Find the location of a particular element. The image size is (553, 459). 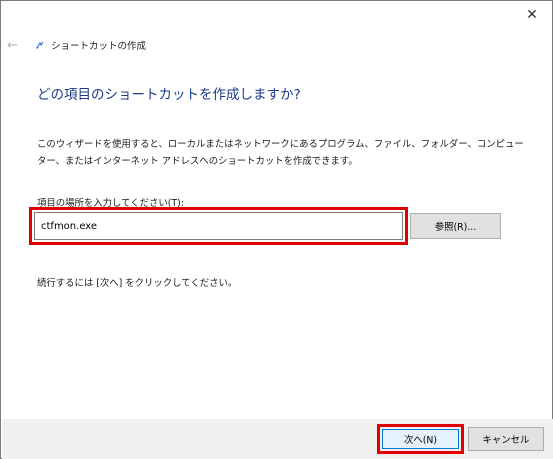

page-heading: どの項目のショートカットを作成しますか? is located at coordinates (169, 95).